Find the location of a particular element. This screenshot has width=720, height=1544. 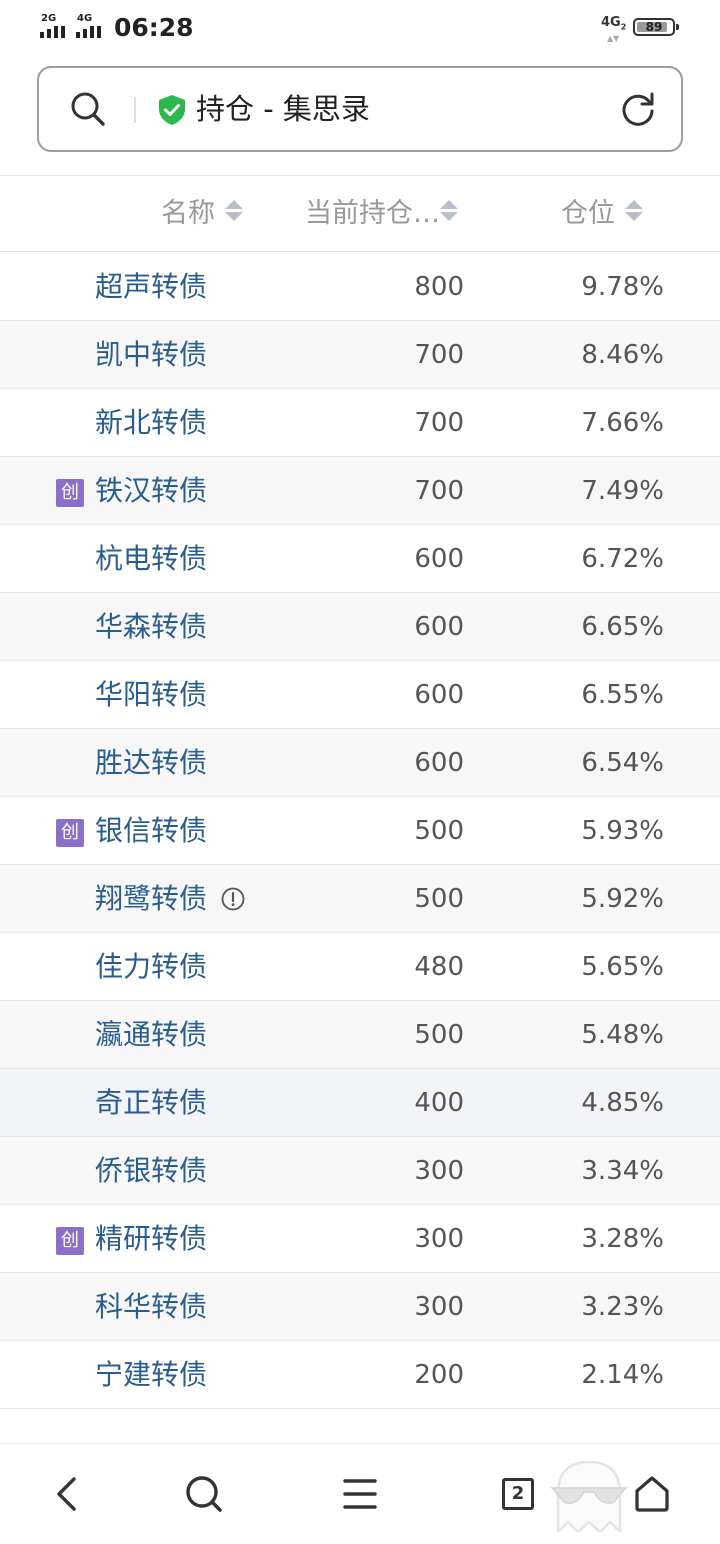

bond-name: 胜达转债 is located at coordinates (151, 763).